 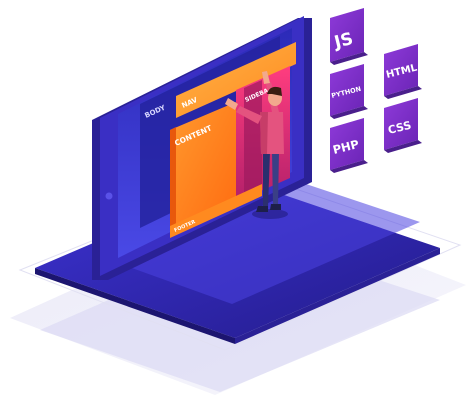 What do you see at coordinates (403, 125) in the screenshot?
I see `badge-css: CSS` at bounding box center [403, 125].